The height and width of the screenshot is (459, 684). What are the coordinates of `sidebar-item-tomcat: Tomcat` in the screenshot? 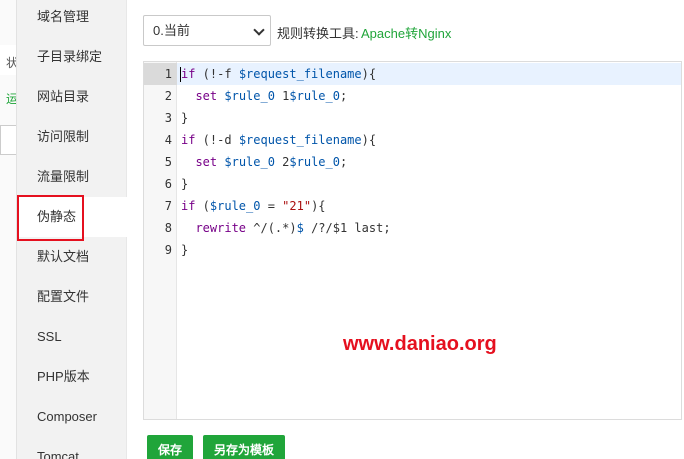 It's located at (72, 448).